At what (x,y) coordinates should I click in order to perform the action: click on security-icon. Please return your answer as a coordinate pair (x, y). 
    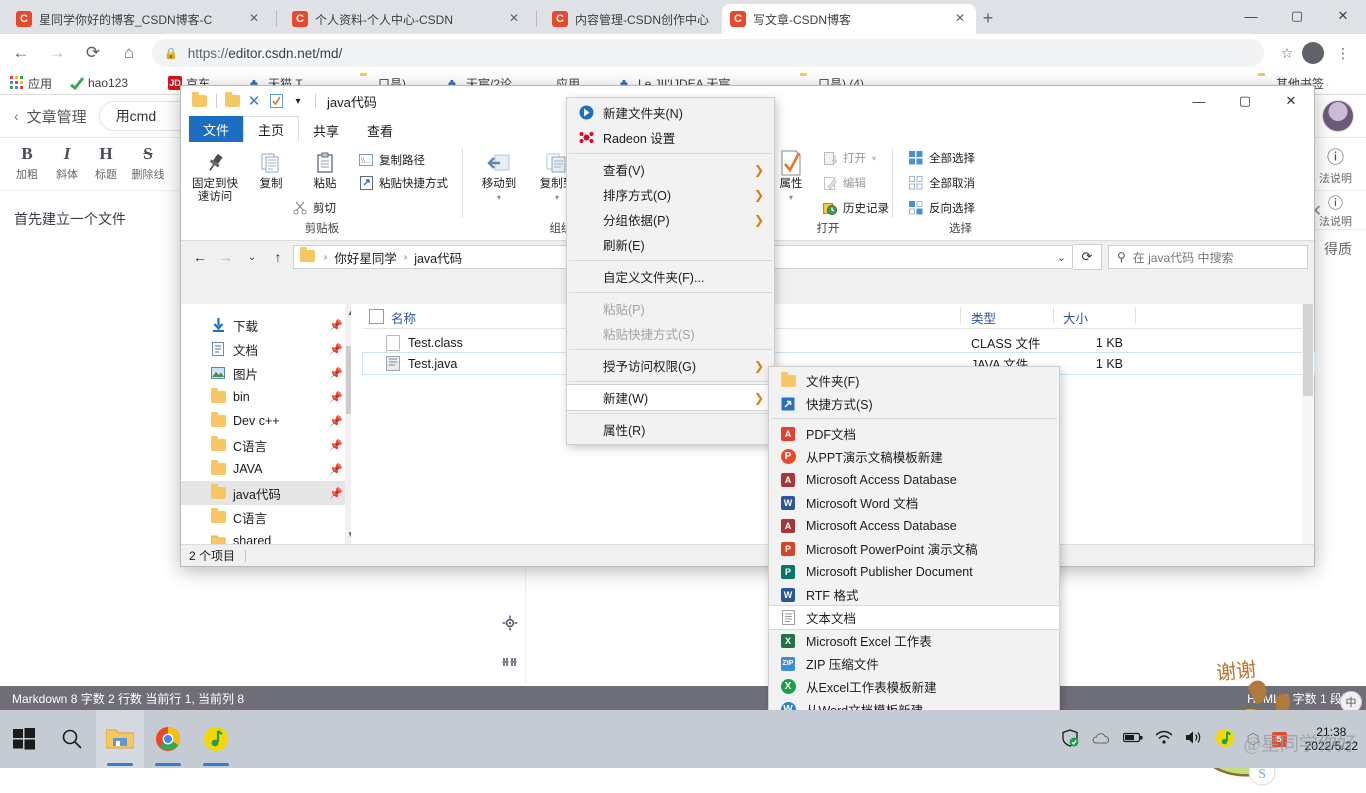
    Looking at the image, I should click on (1070, 739).